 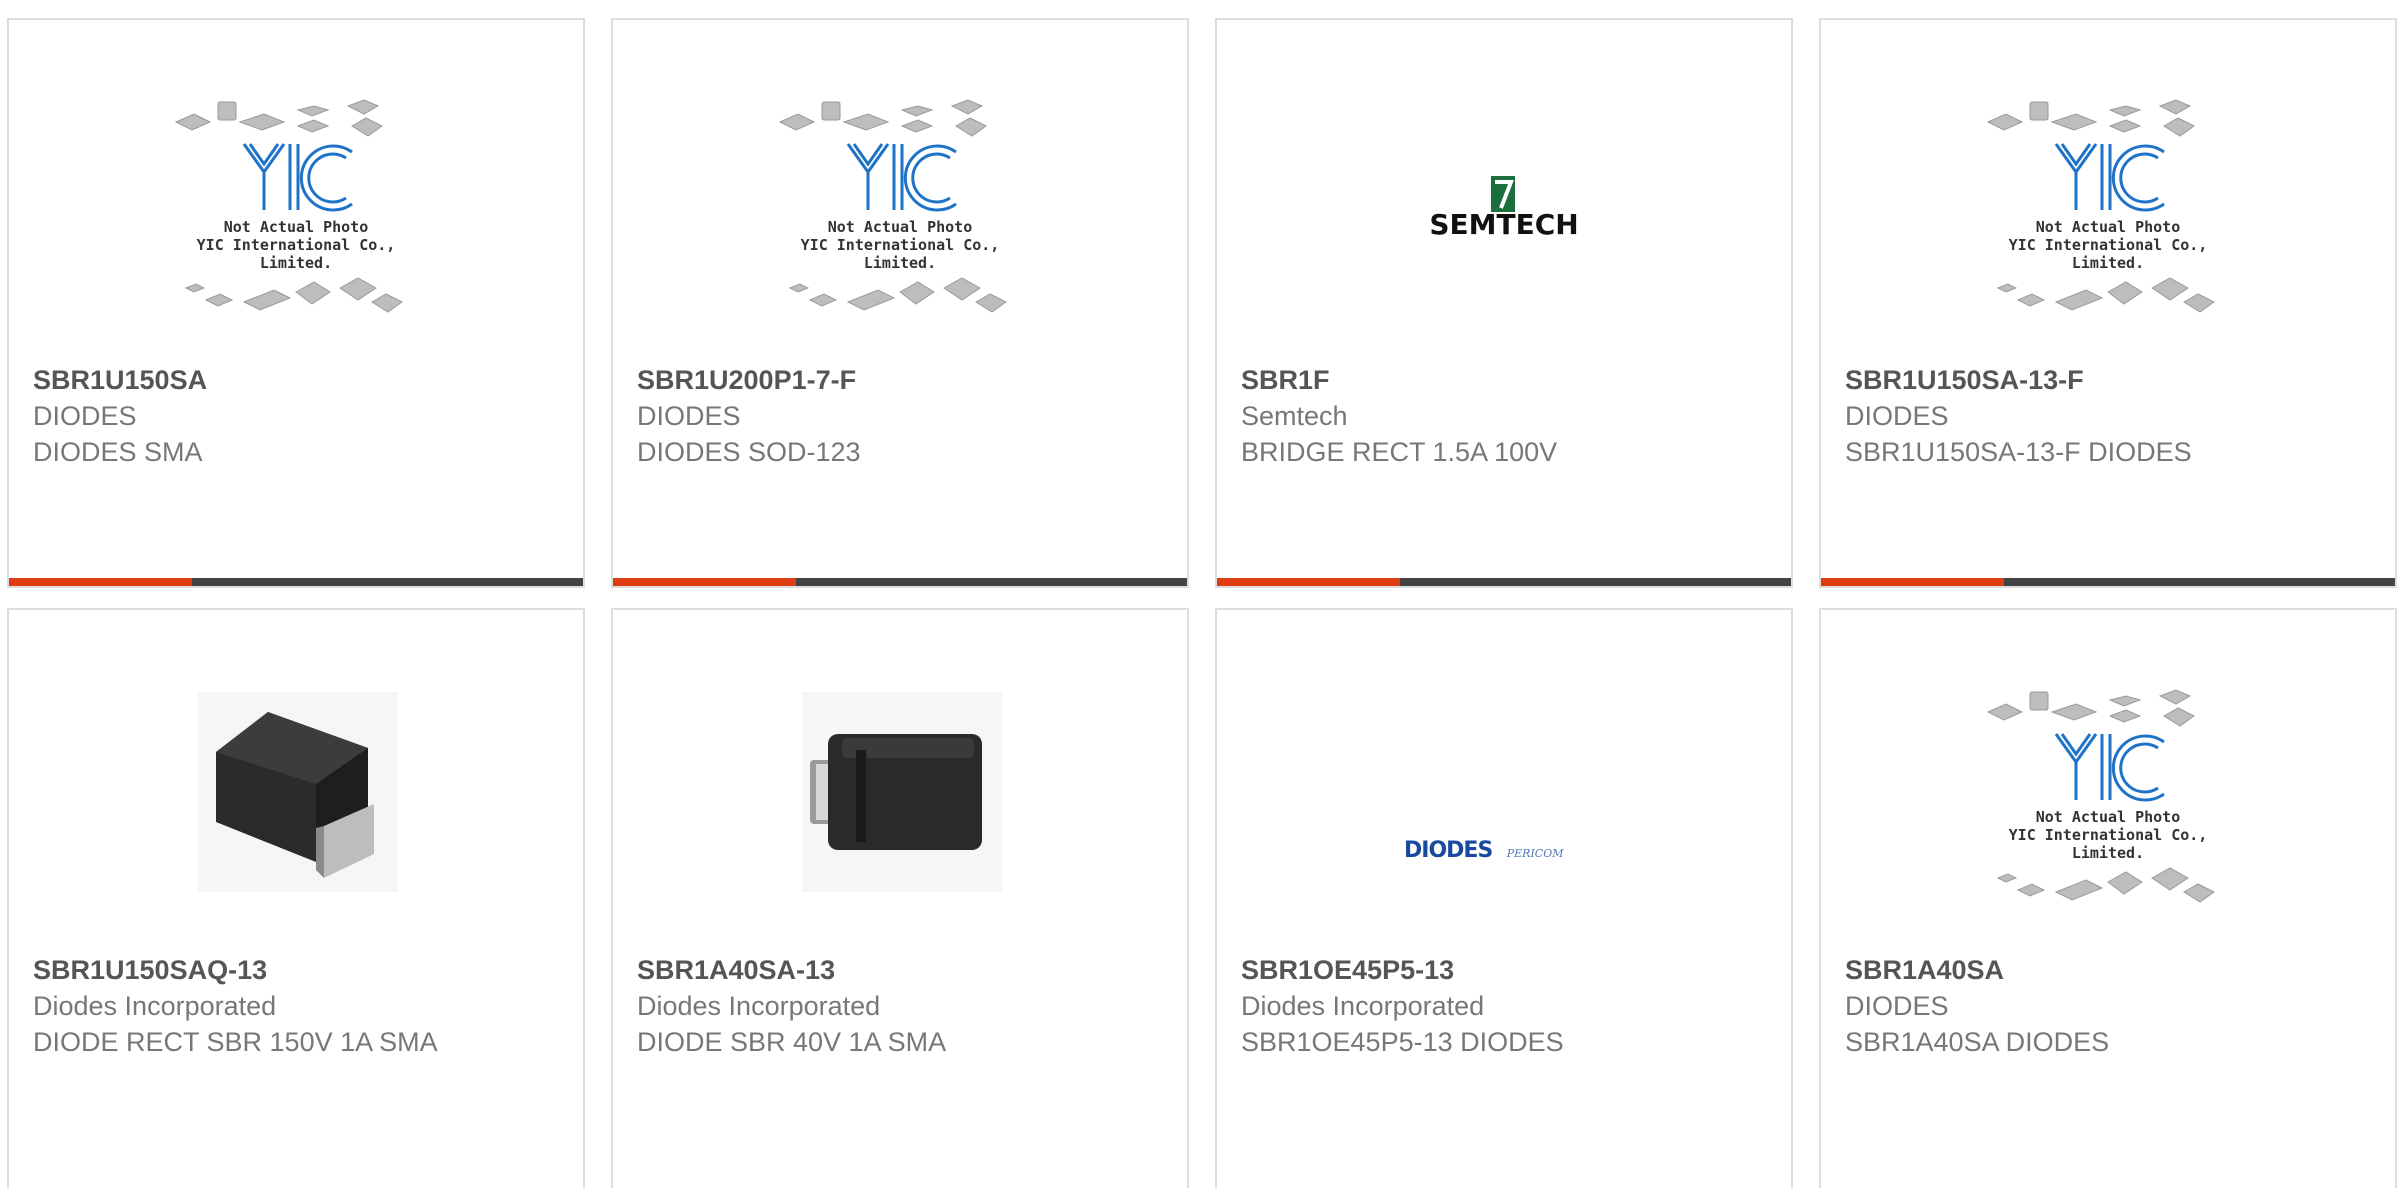 I want to click on description: SBR1A40SA DIODES, so click(x=1977, y=1042).